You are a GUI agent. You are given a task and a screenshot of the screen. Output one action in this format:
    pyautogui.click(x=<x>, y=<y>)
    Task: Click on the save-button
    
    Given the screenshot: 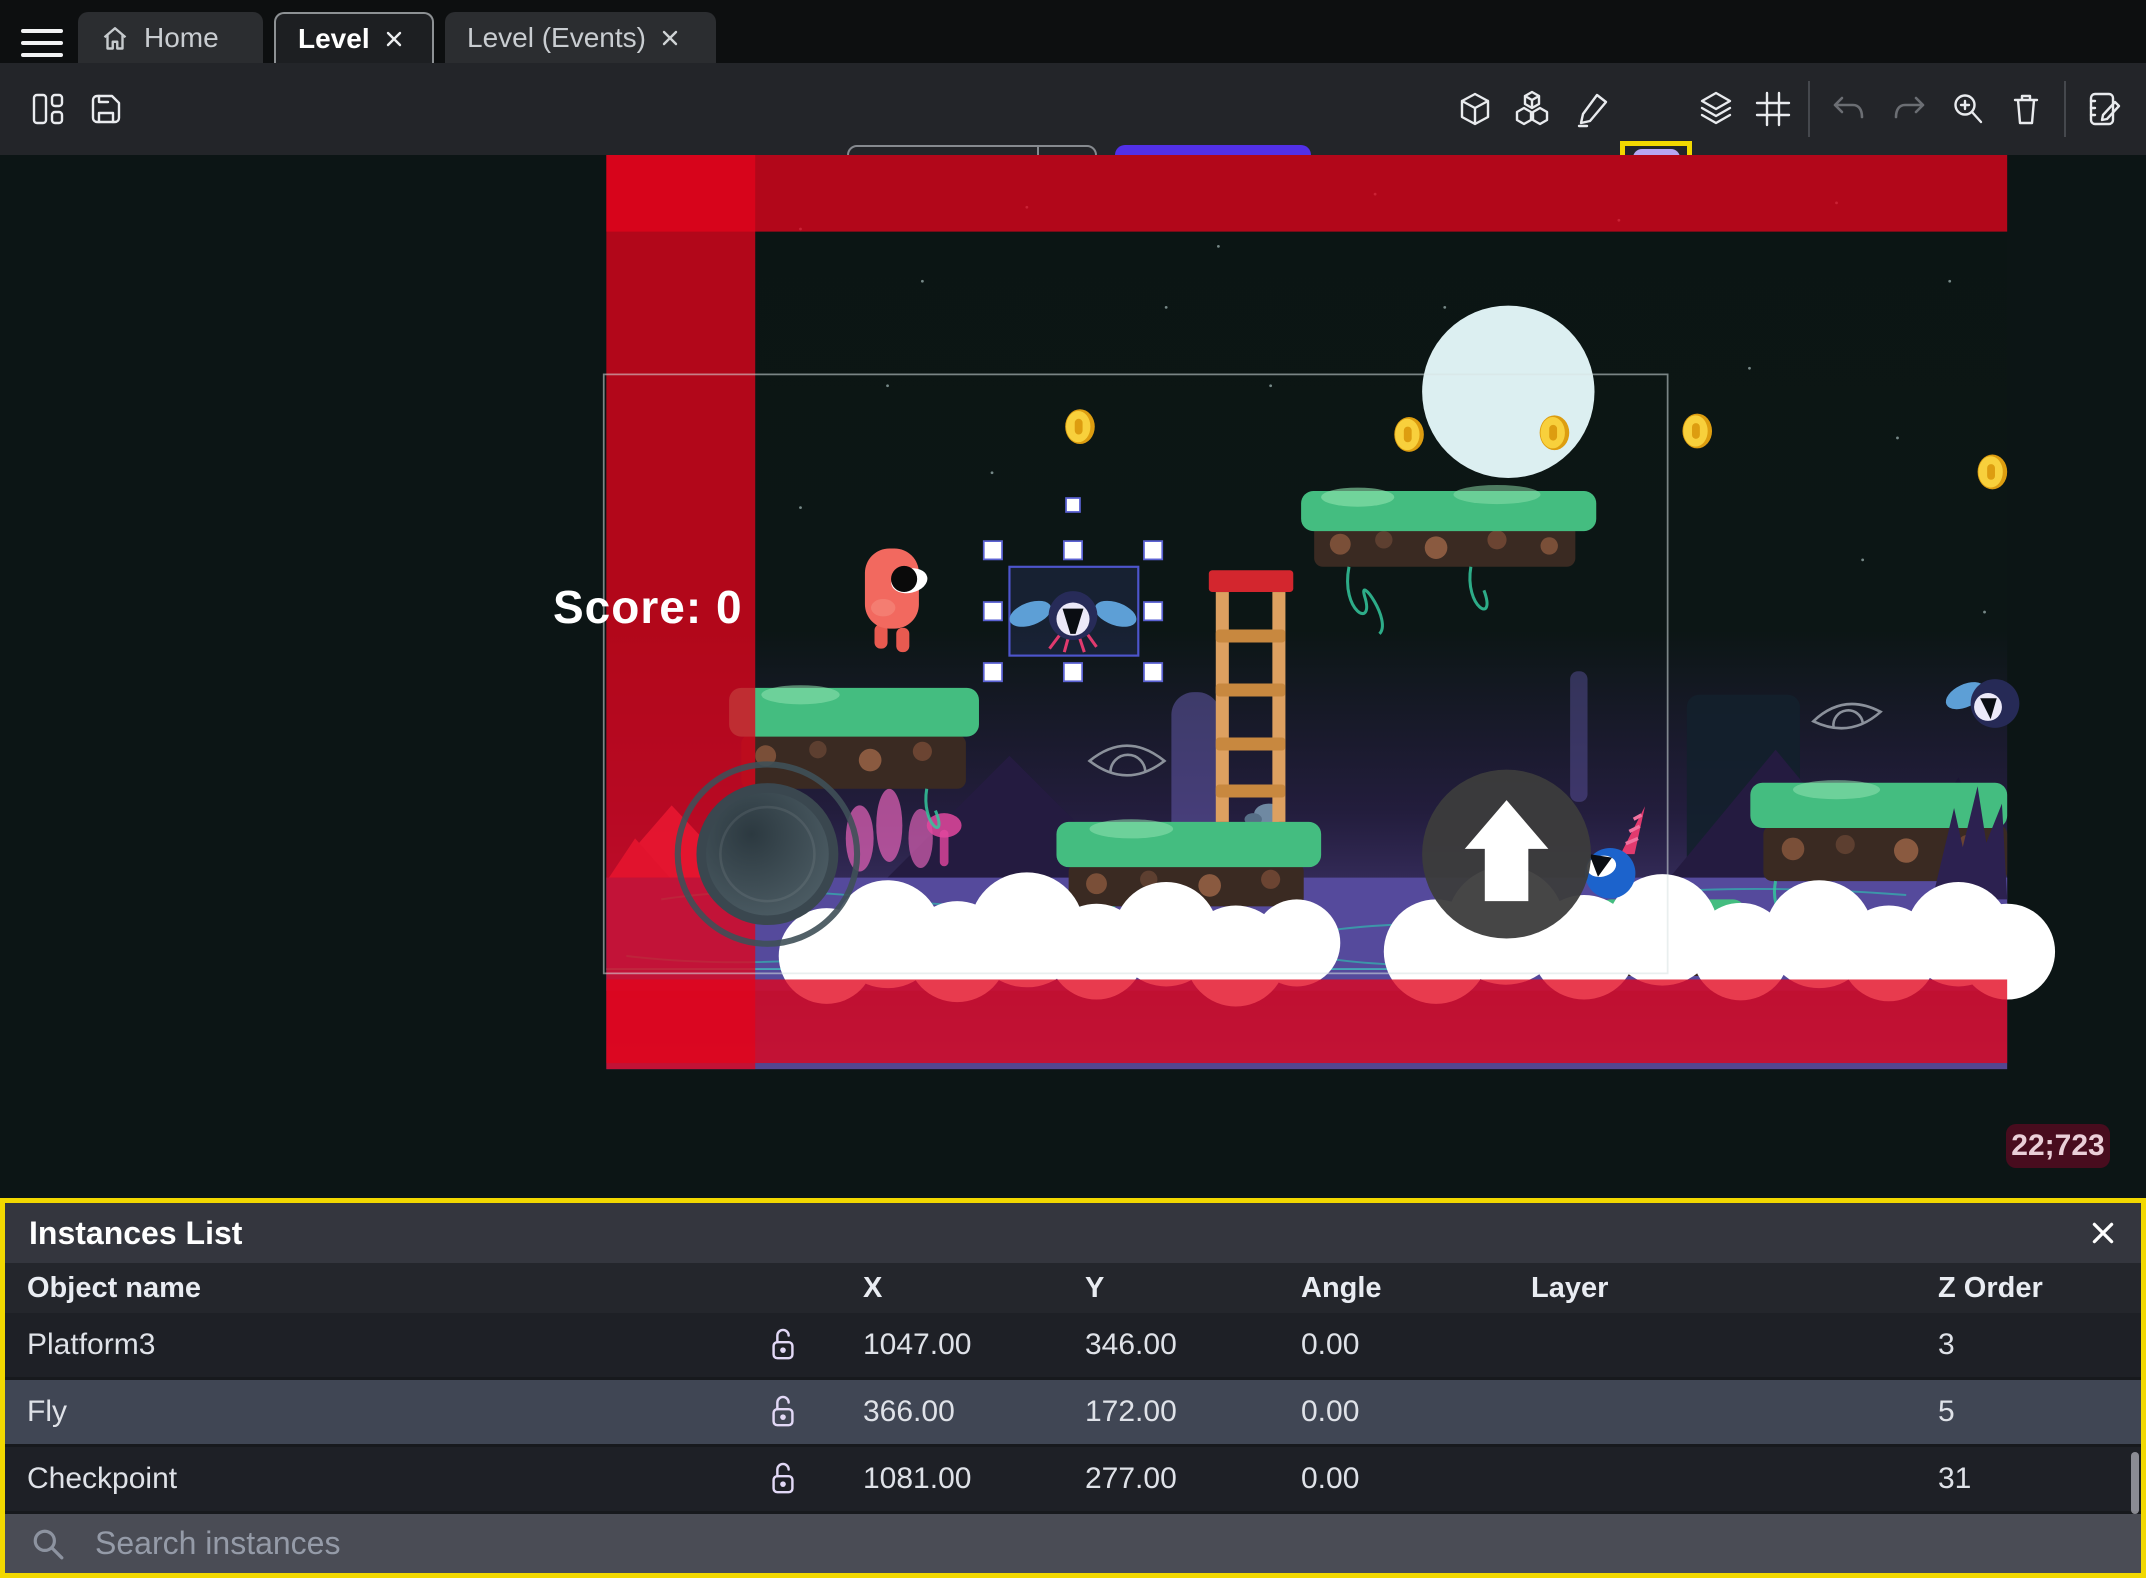 What is the action you would take?
    pyautogui.click(x=106, y=109)
    